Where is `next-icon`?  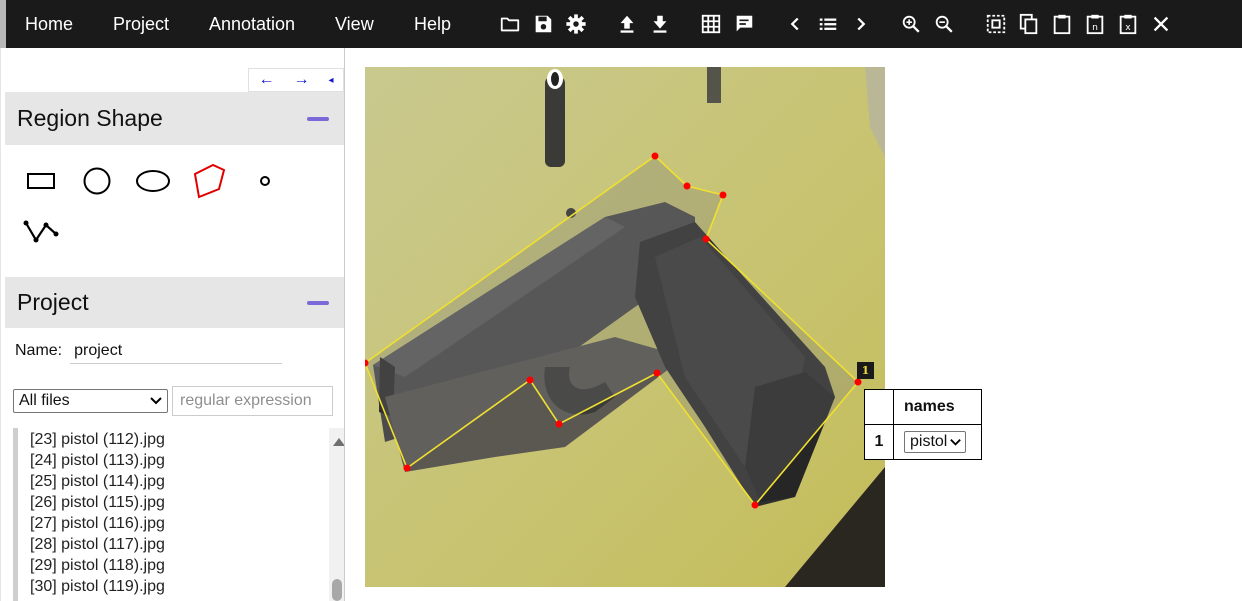
next-icon is located at coordinates (861, 24).